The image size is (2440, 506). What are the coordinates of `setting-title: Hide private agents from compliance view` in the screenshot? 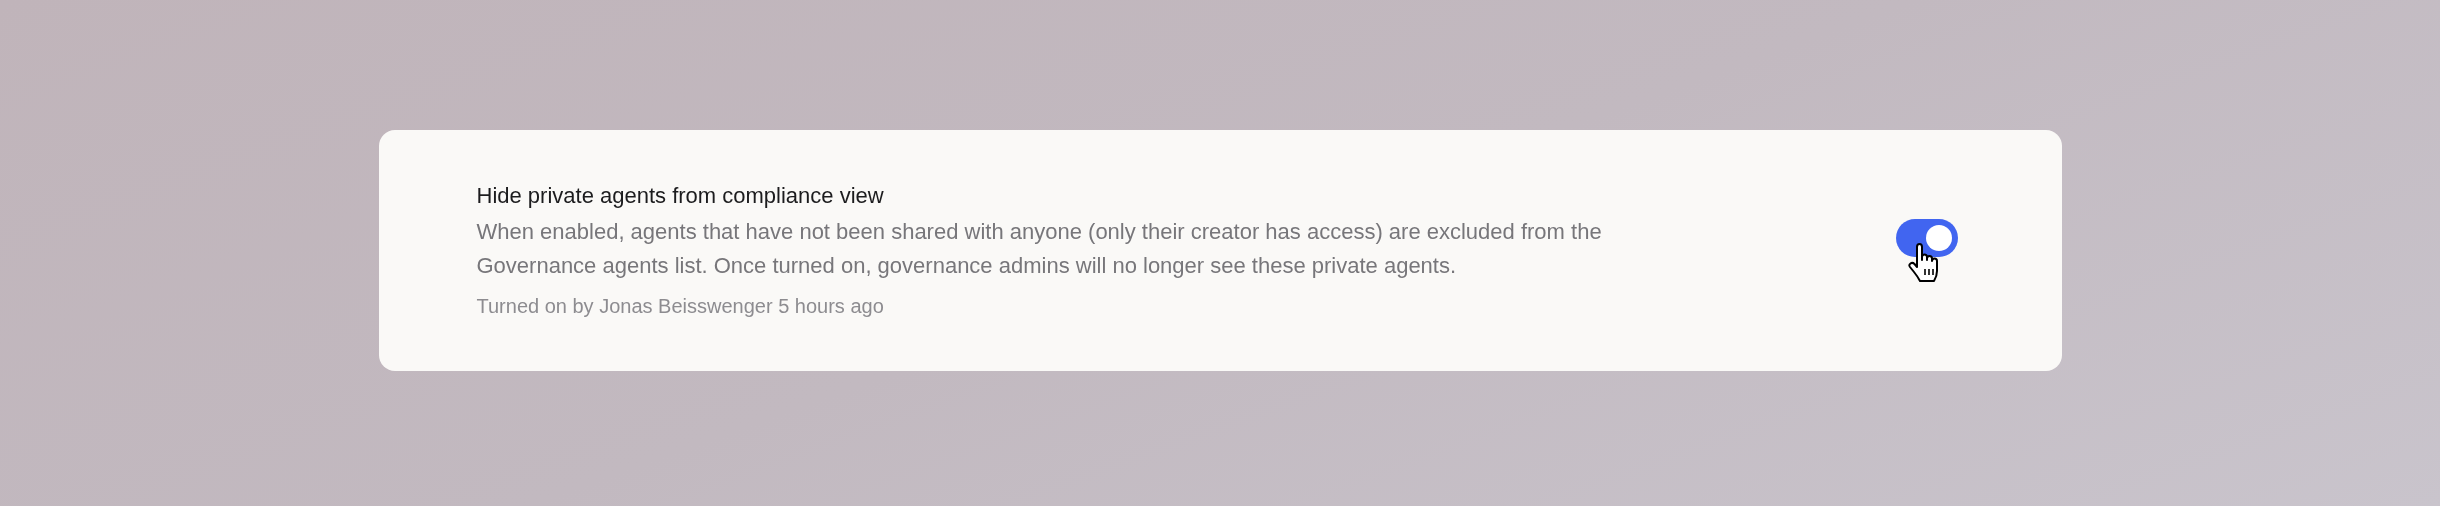 It's located at (680, 195).